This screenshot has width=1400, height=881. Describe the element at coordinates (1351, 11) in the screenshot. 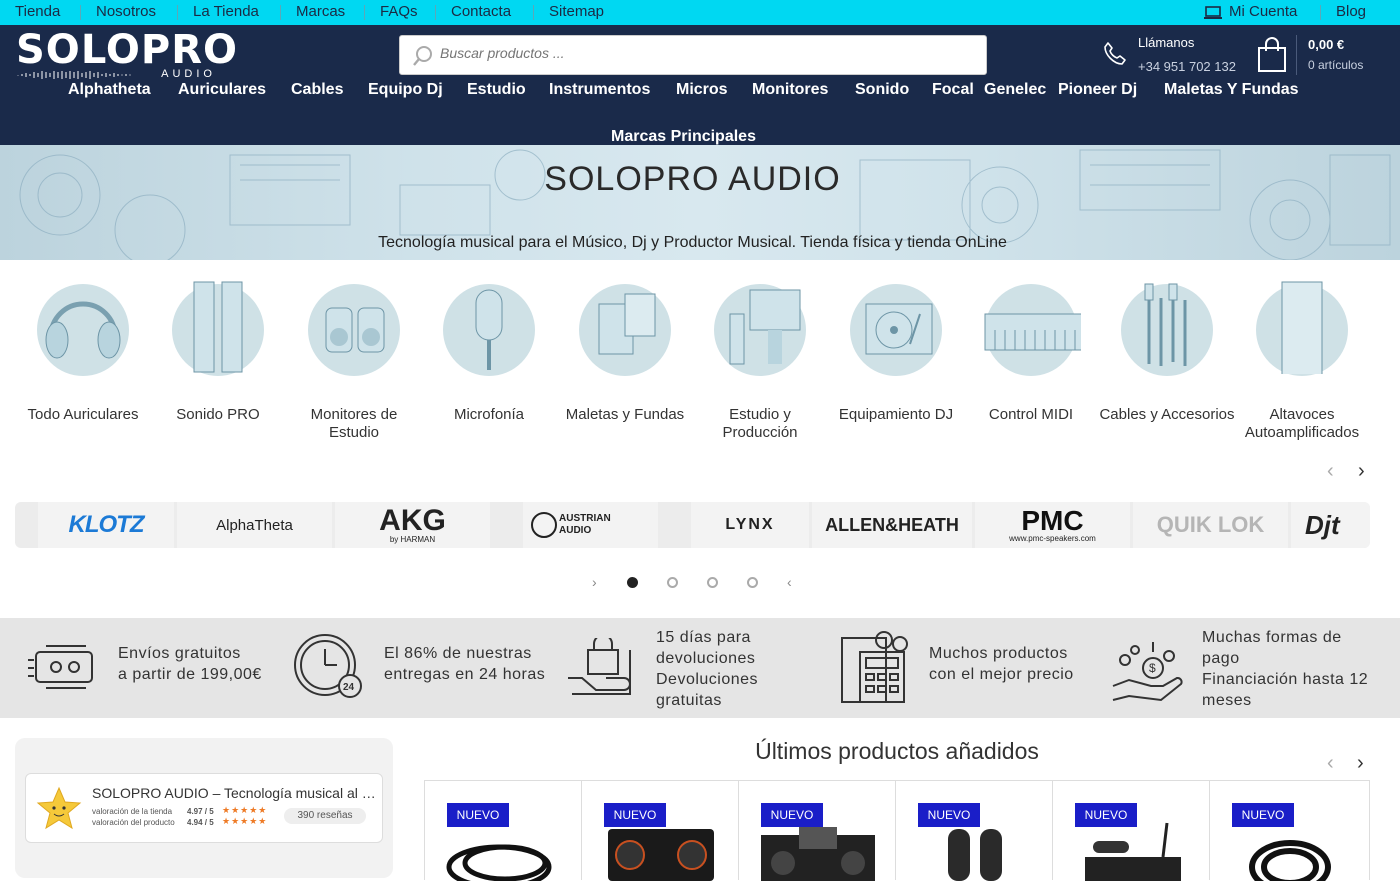

I see `blog-link: Blog` at that location.